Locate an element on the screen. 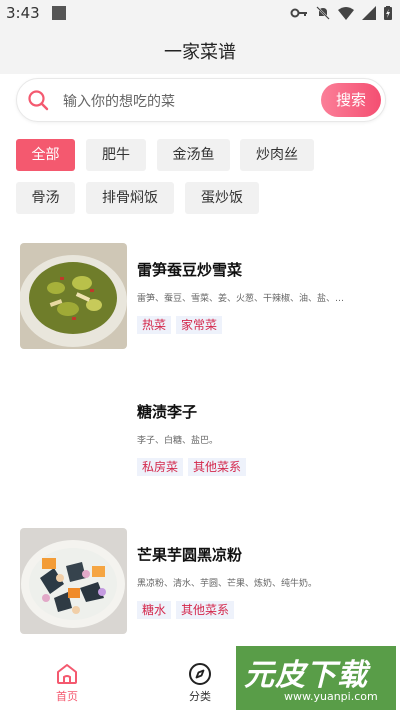 The height and width of the screenshot is (711, 400). recipe-title: 芒果芋圆黑凉粉 is located at coordinates (190, 555).